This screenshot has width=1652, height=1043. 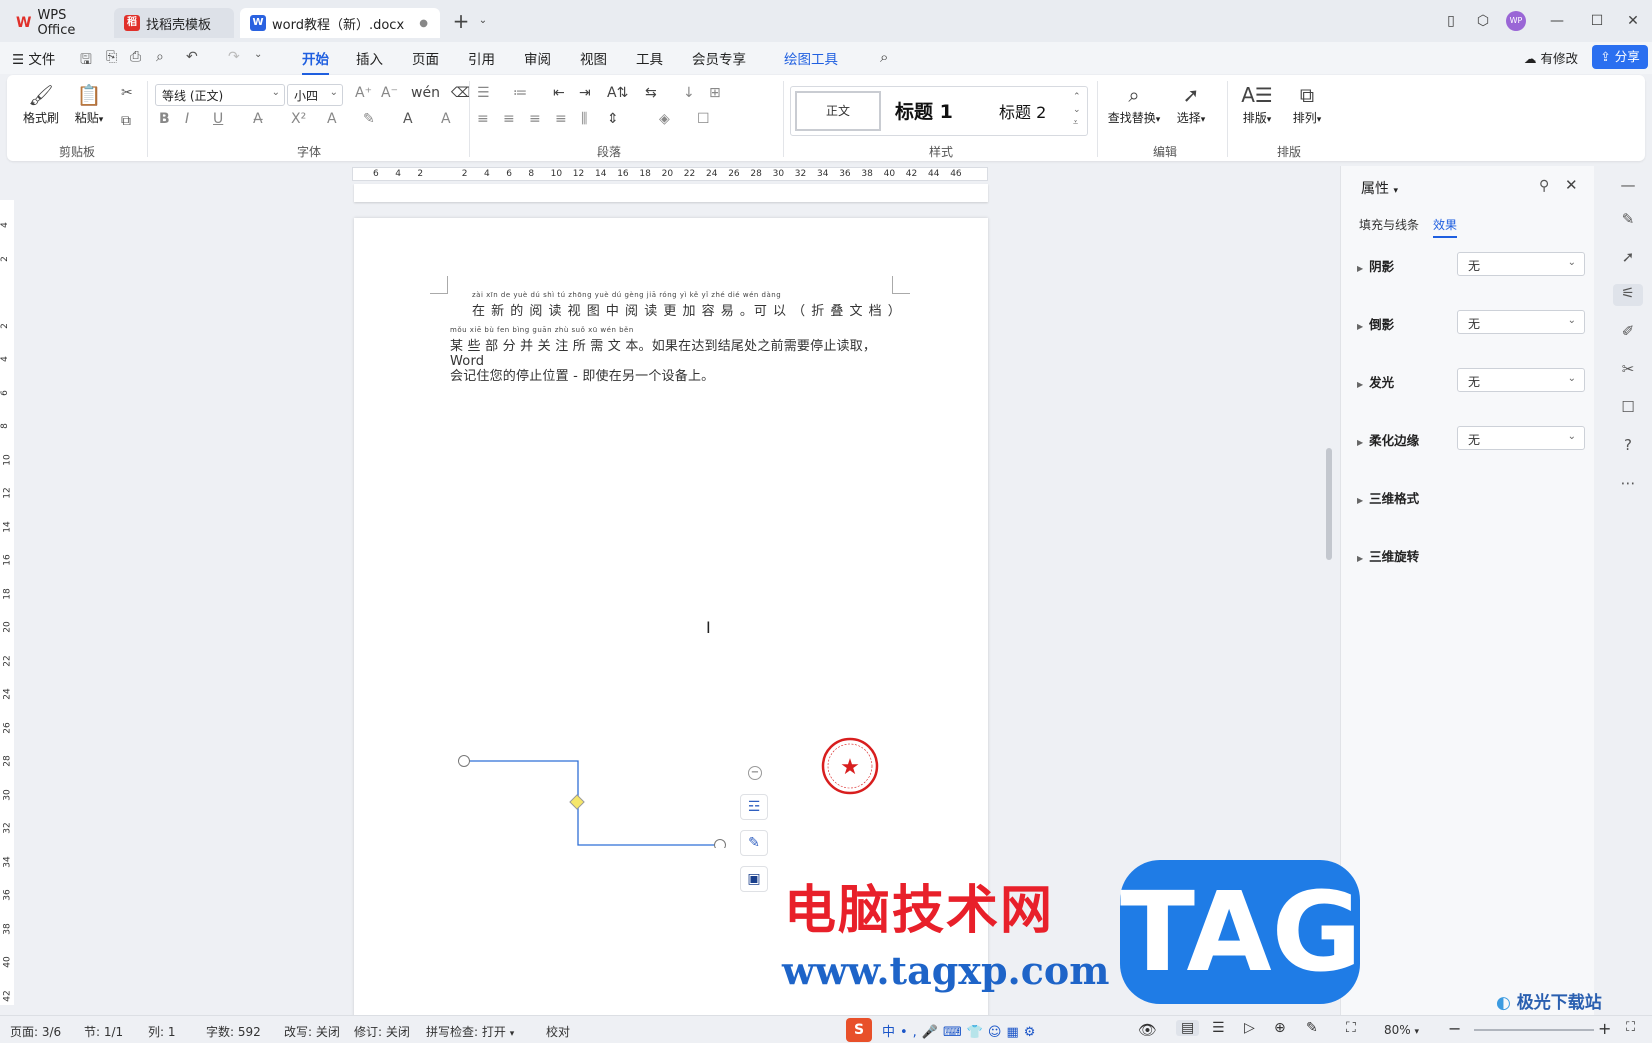 What do you see at coordinates (1389, 224) in the screenshot?
I see `tab-fill-line: 填充与线条` at bounding box center [1389, 224].